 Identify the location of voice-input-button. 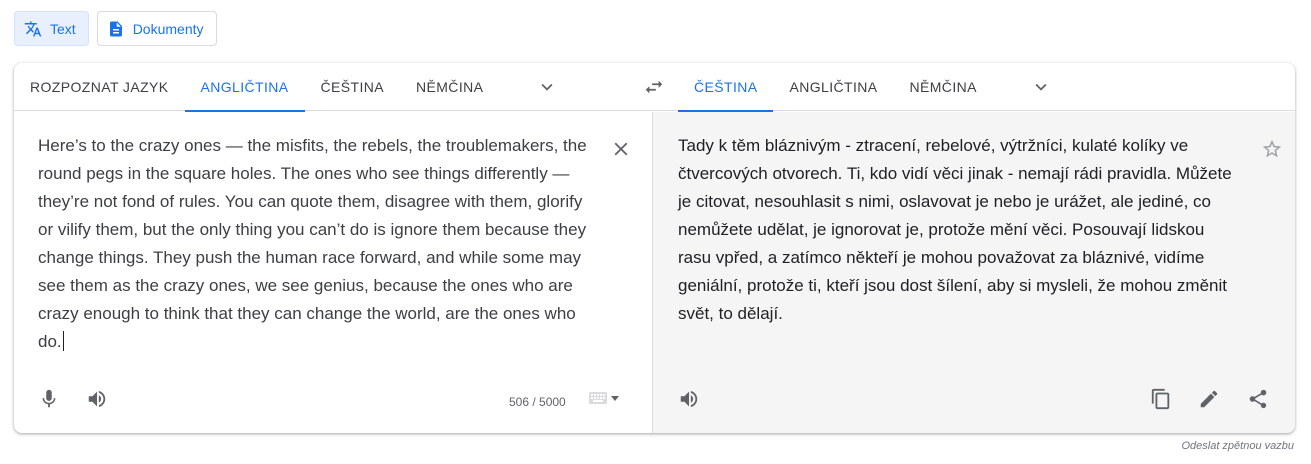
(49, 399).